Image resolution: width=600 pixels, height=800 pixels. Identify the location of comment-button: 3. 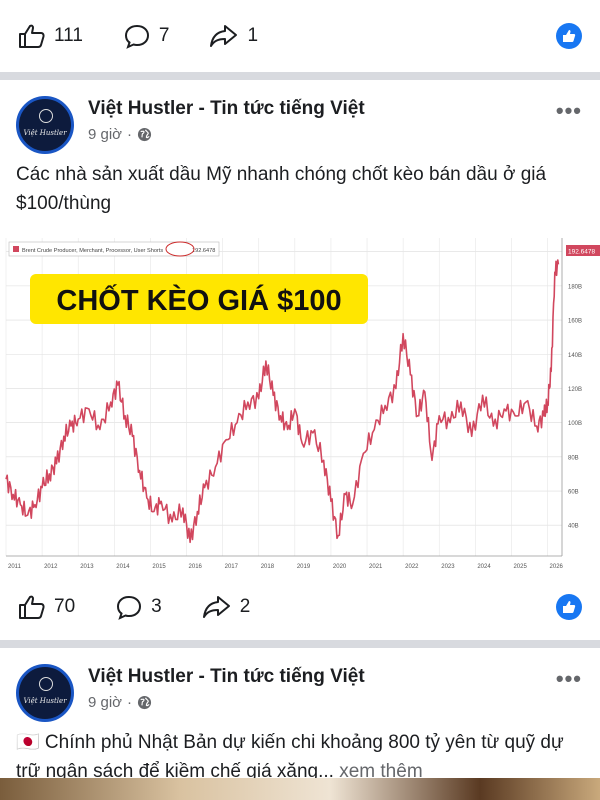
(138, 607).